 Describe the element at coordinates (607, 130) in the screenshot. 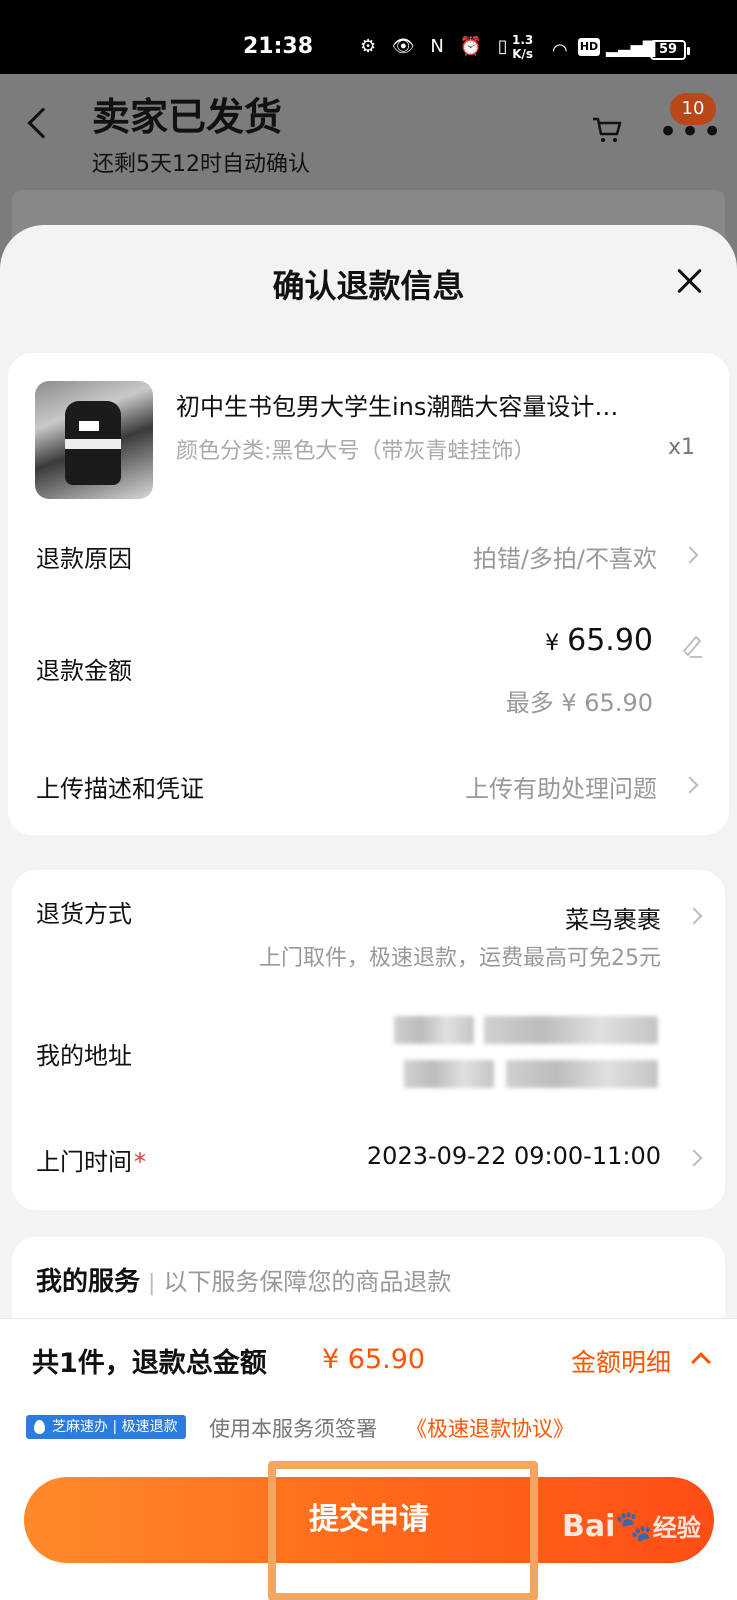

I see `cart-icon` at that location.